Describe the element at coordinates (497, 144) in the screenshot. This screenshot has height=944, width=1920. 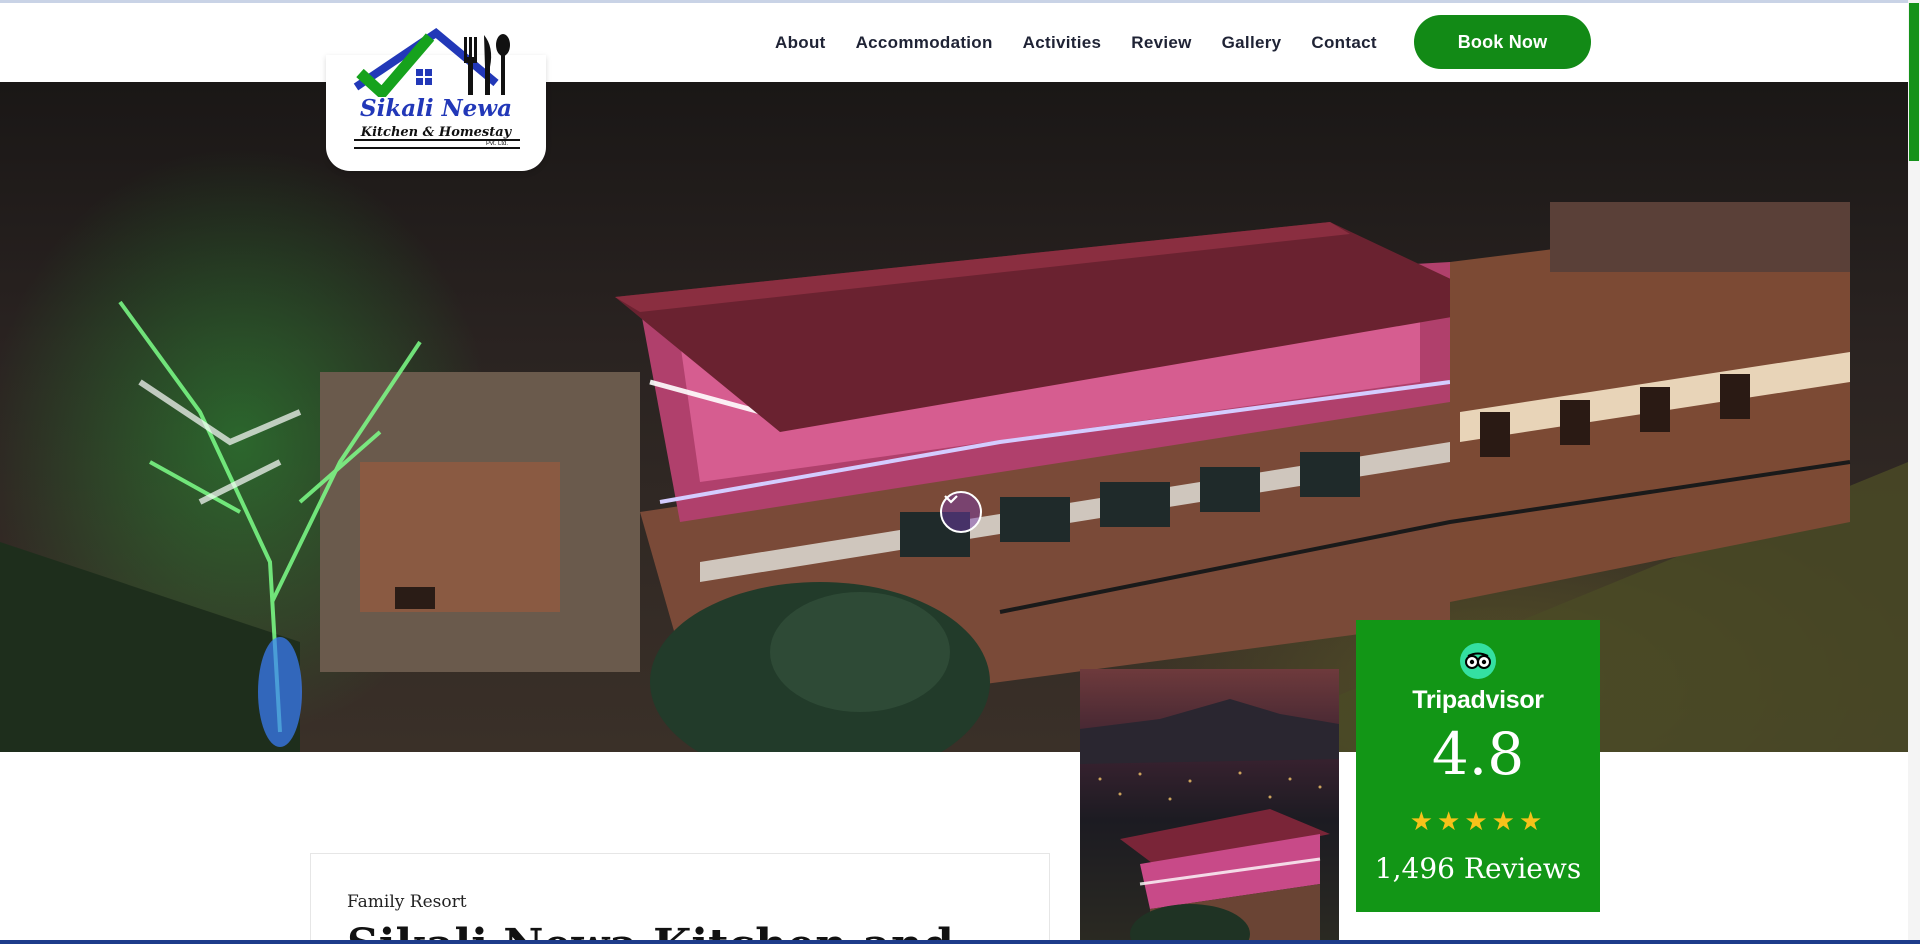
I see `logo-suffix: Pvt. Ltd.` at that location.